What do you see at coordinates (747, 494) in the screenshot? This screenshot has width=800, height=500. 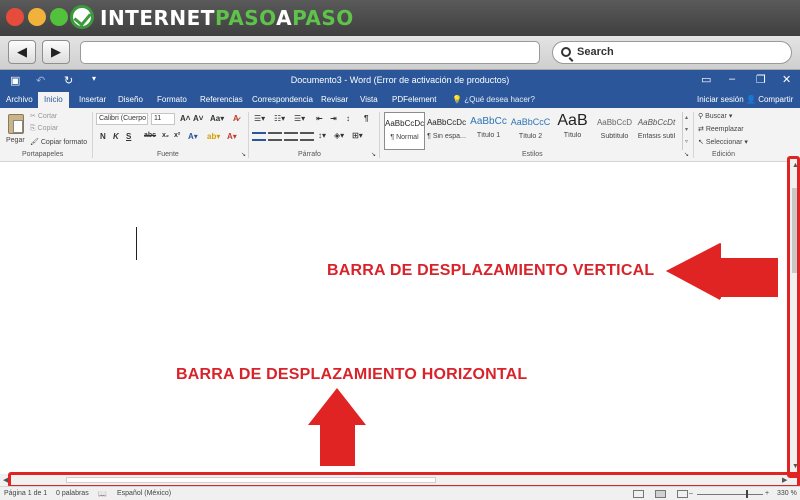 I see `zoom-slider-handle` at bounding box center [747, 494].